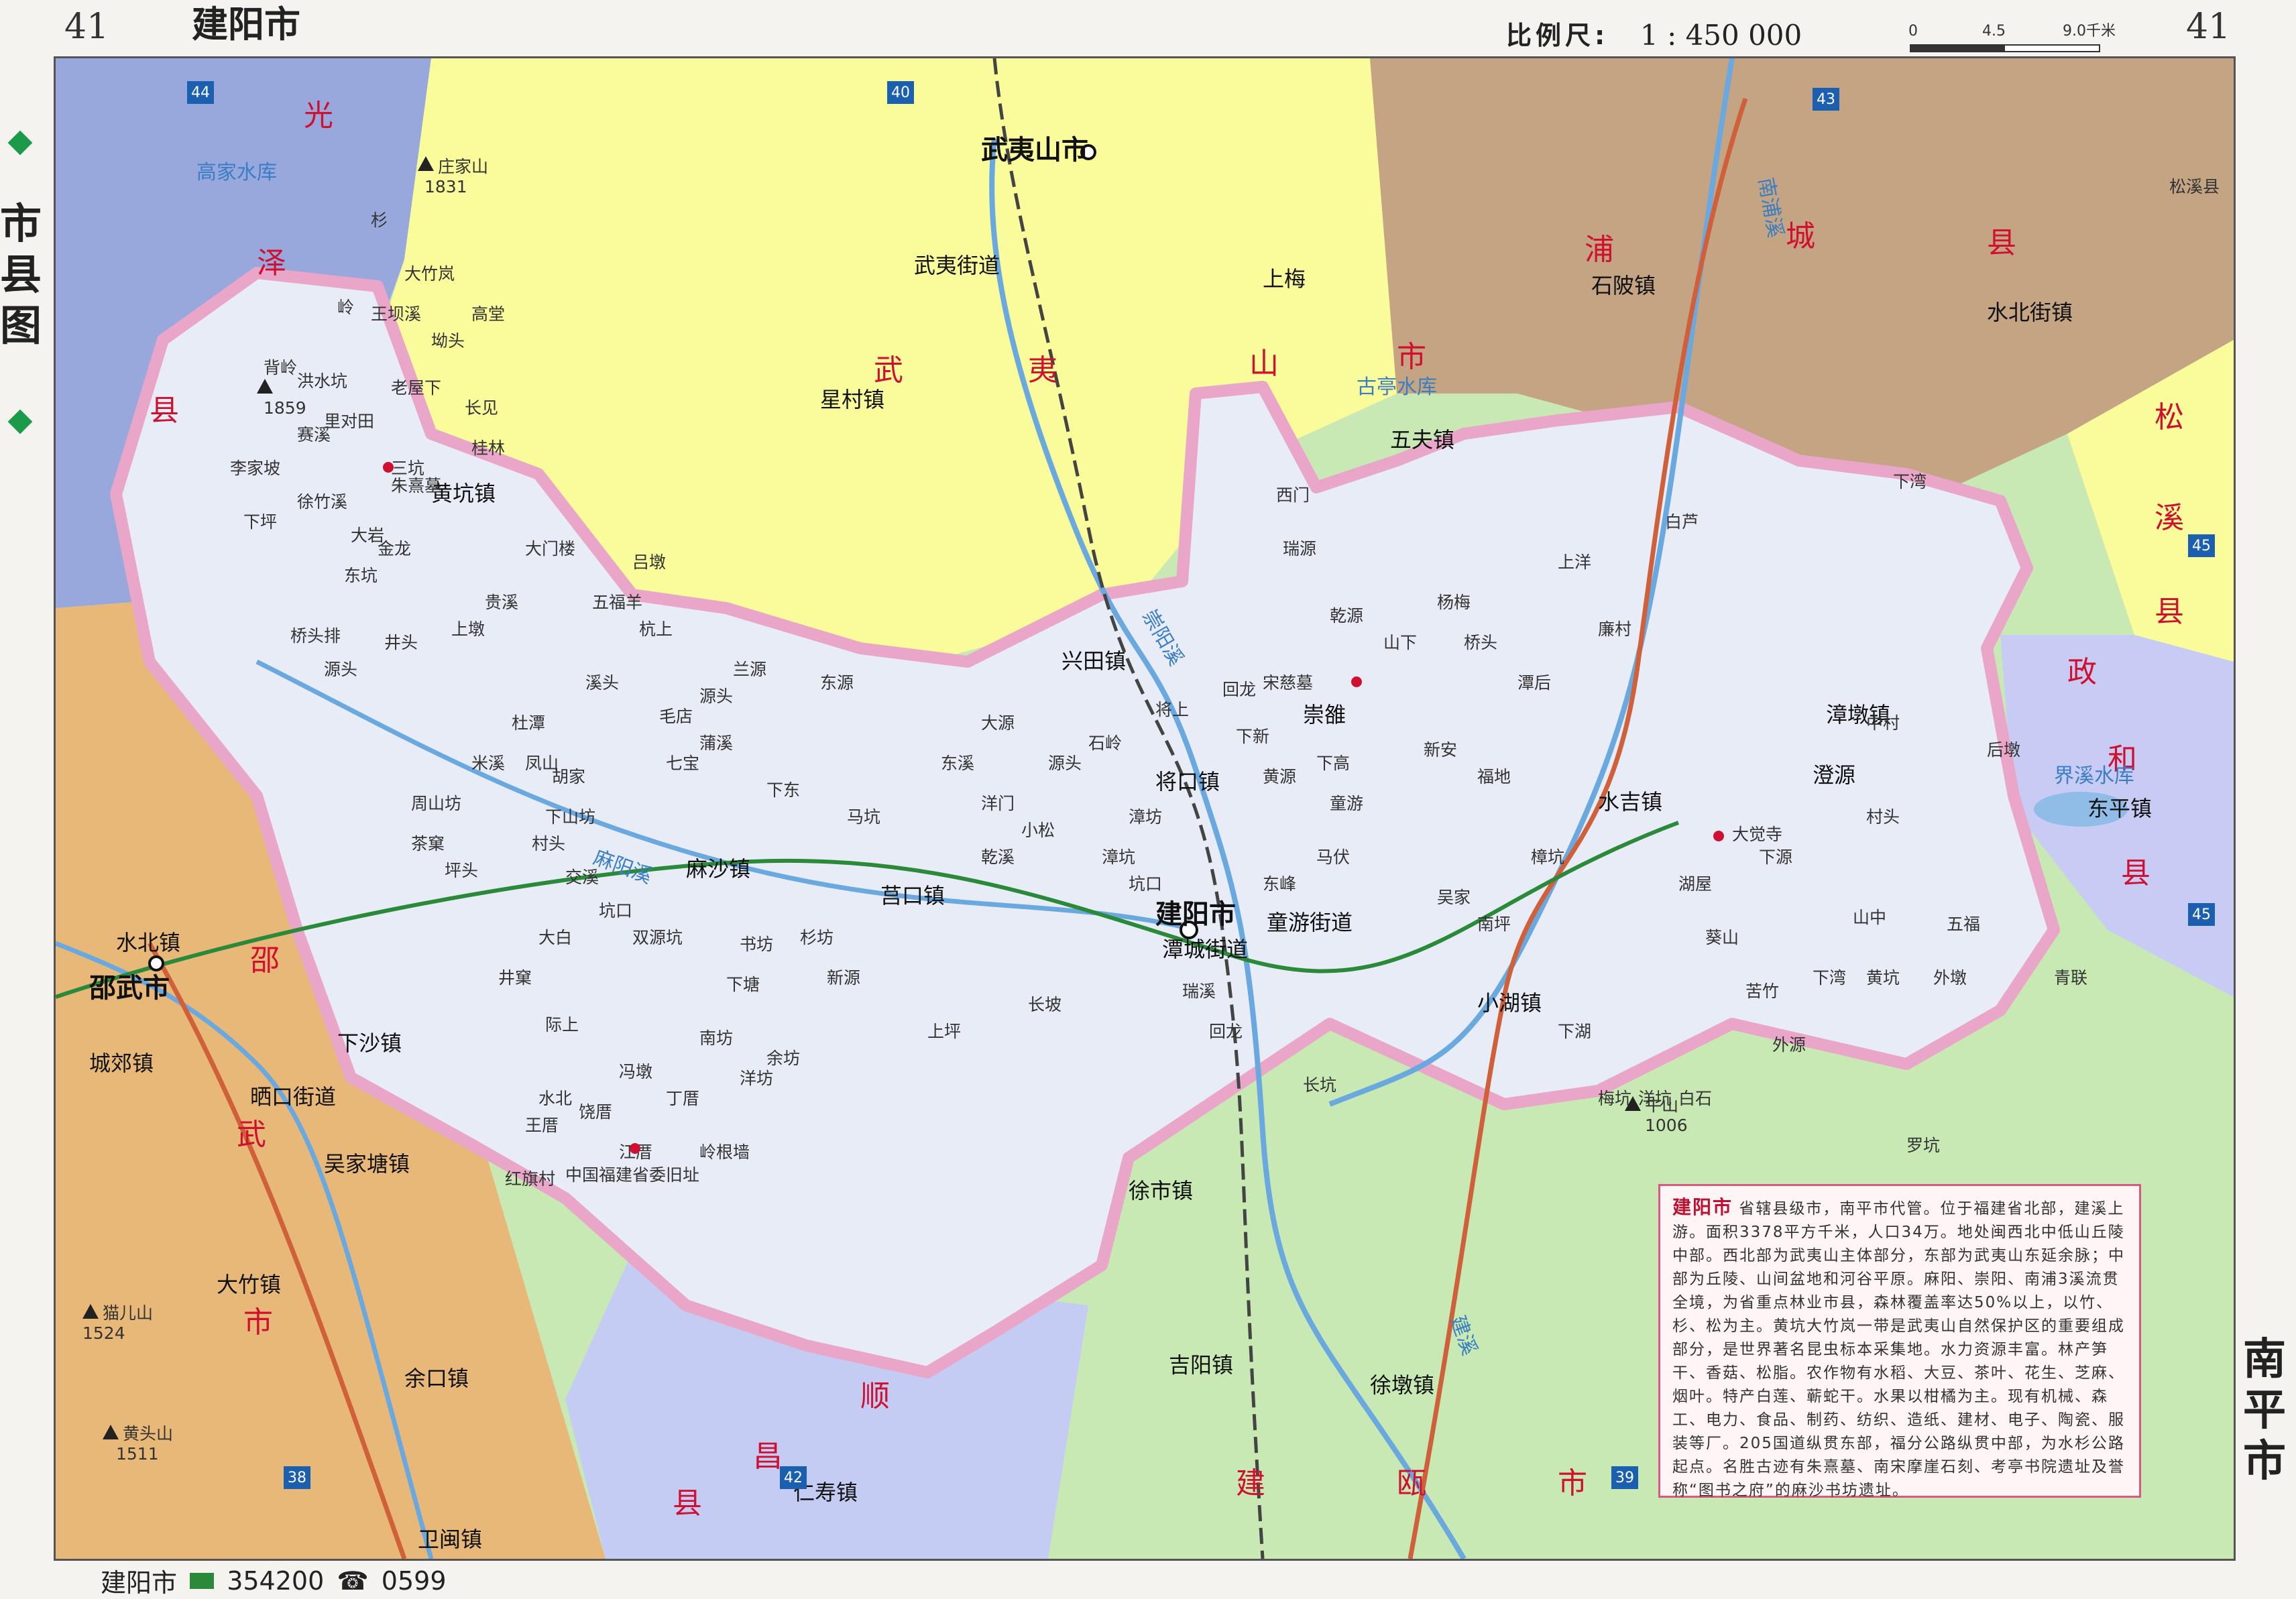  Describe the element at coordinates (1454, 897) in the screenshot. I see `place-label: 吴家` at that location.